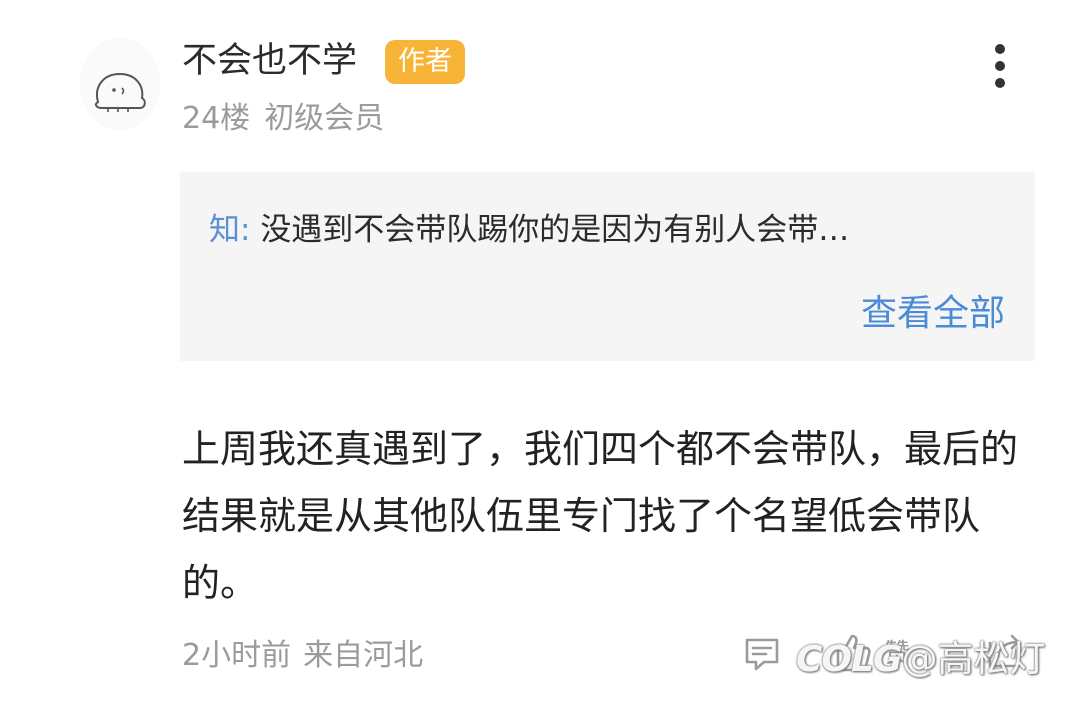 Image resolution: width=1080 pixels, height=708 pixels. What do you see at coordinates (425, 62) in the screenshot?
I see `author-badge: 作者` at bounding box center [425, 62].